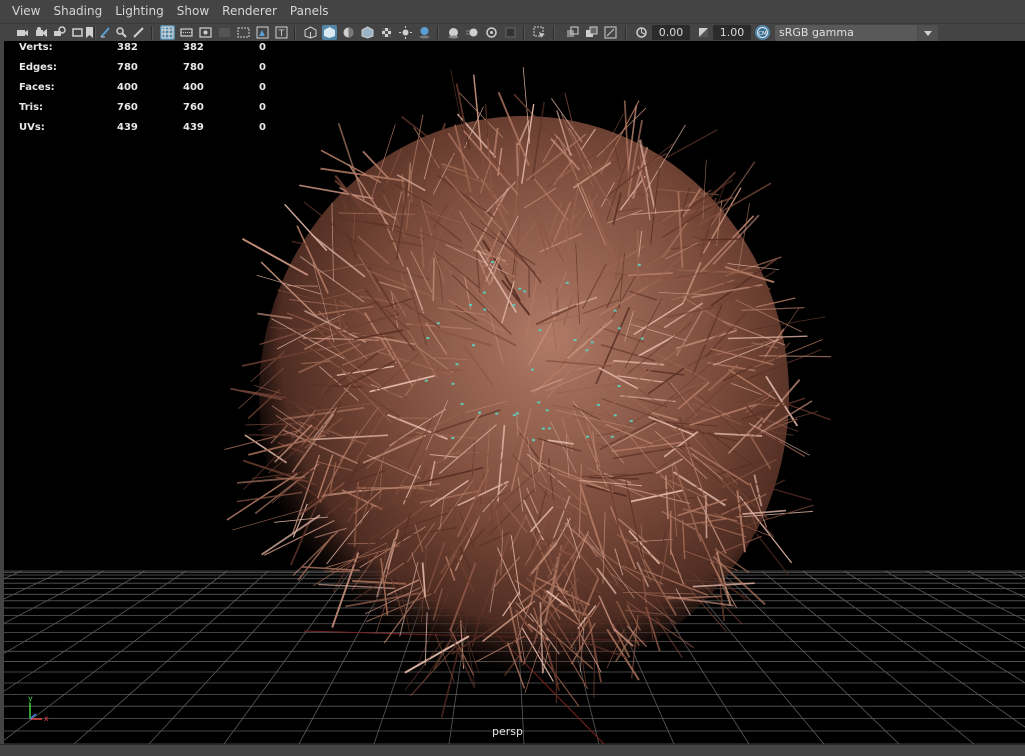 The width and height of the screenshot is (1025, 756). Describe the element at coordinates (105, 32) in the screenshot. I see `grease-pencil-icon` at that location.